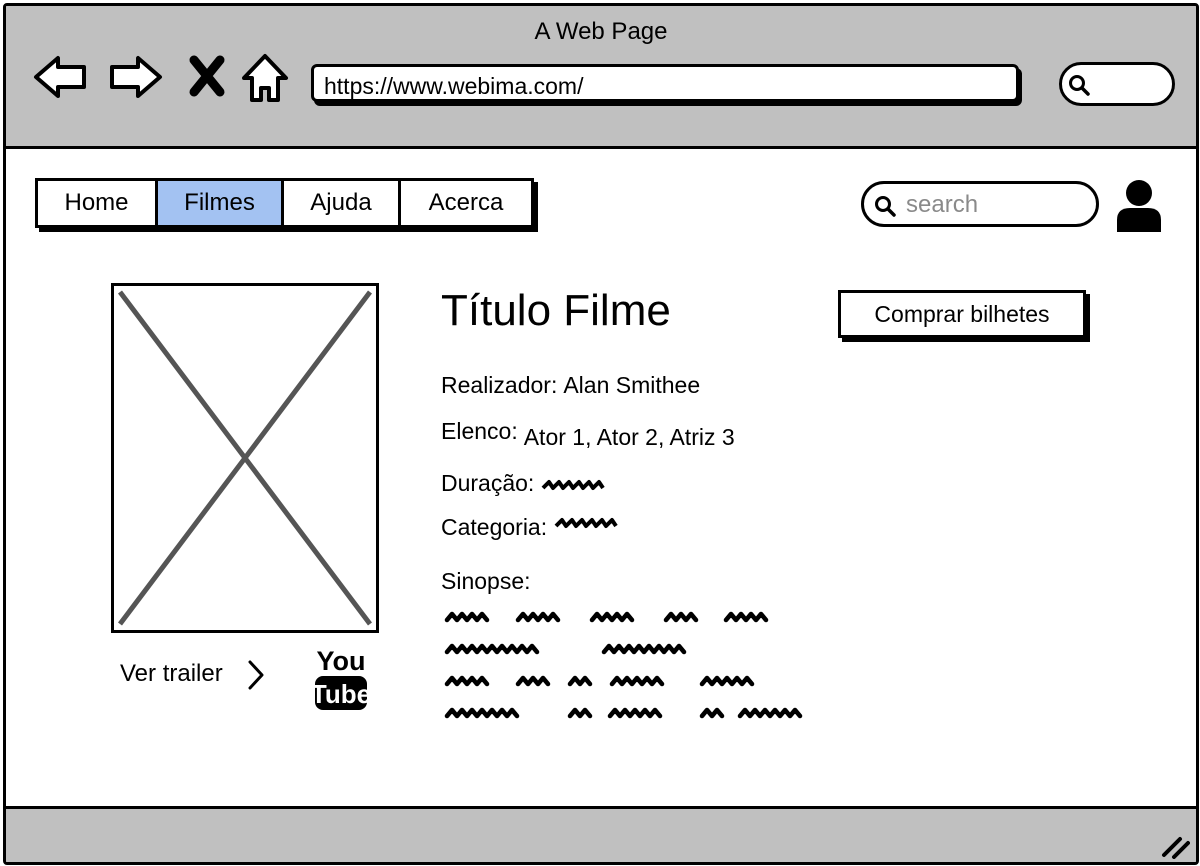  What do you see at coordinates (1175, 846) in the screenshot?
I see `resize-handle-icon` at bounding box center [1175, 846].